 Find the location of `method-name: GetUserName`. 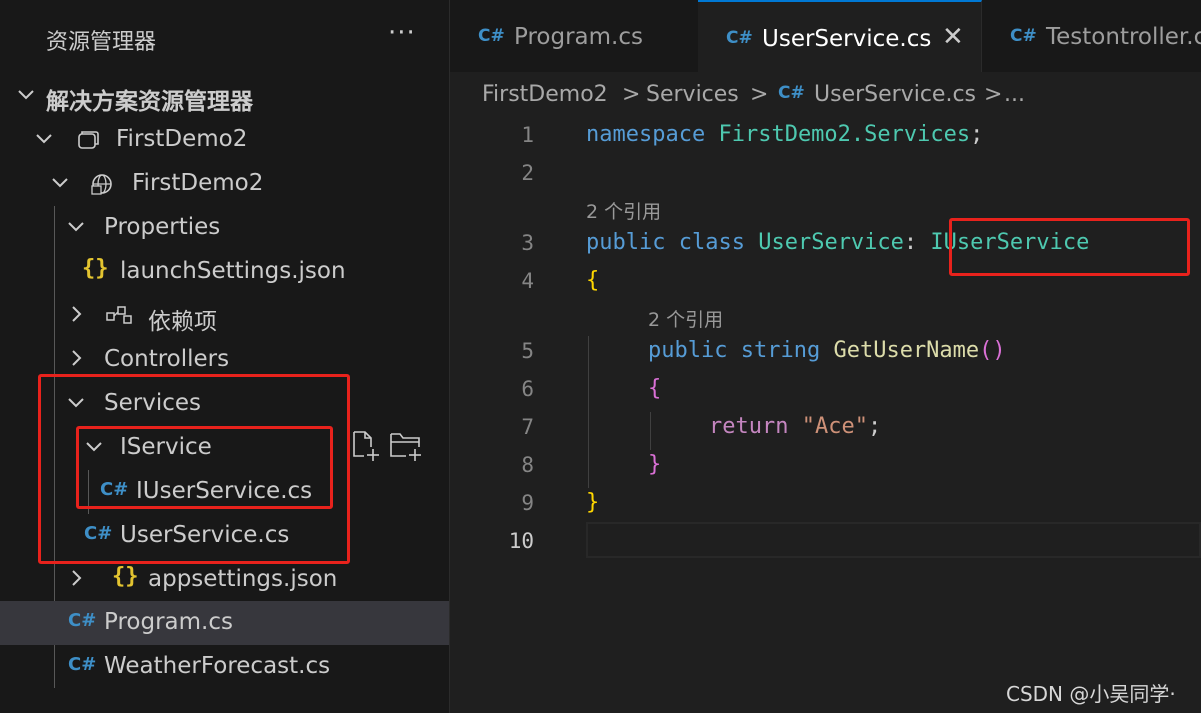

method-name: GetUserName is located at coordinates (906, 350).